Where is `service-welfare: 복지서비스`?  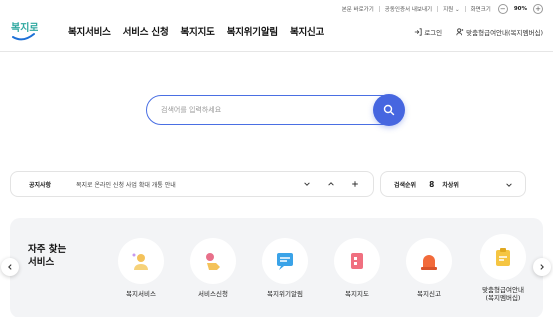
service-welfare: 복지서비스 is located at coordinates (141, 268).